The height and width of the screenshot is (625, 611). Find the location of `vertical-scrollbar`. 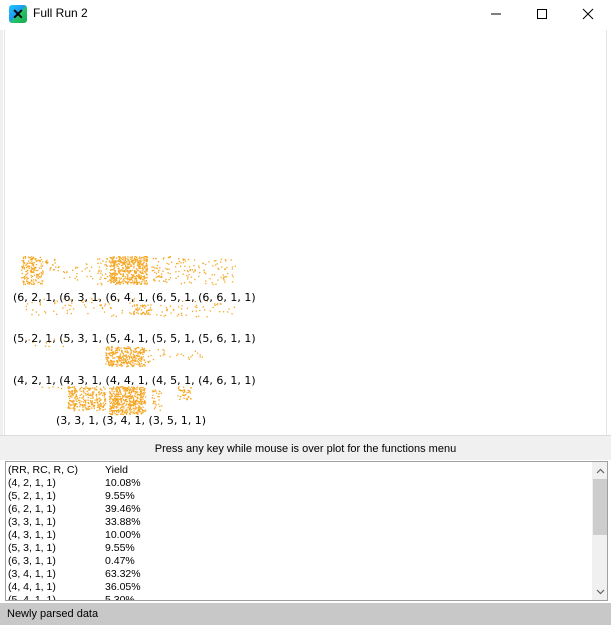

vertical-scrollbar is located at coordinates (599, 531).